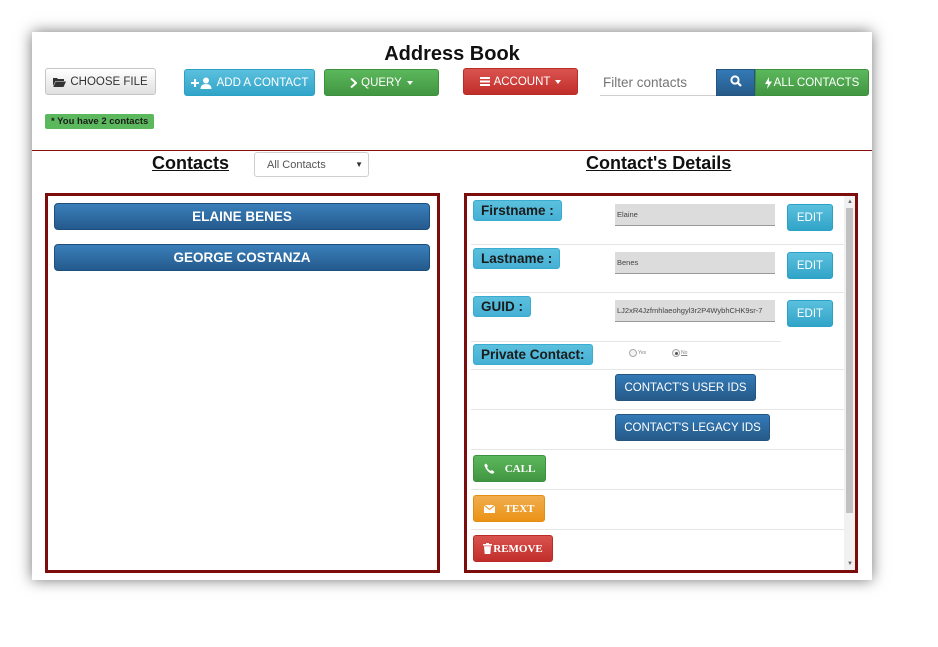  I want to click on choose-file-button: CHOOSE FILE, so click(100, 81).